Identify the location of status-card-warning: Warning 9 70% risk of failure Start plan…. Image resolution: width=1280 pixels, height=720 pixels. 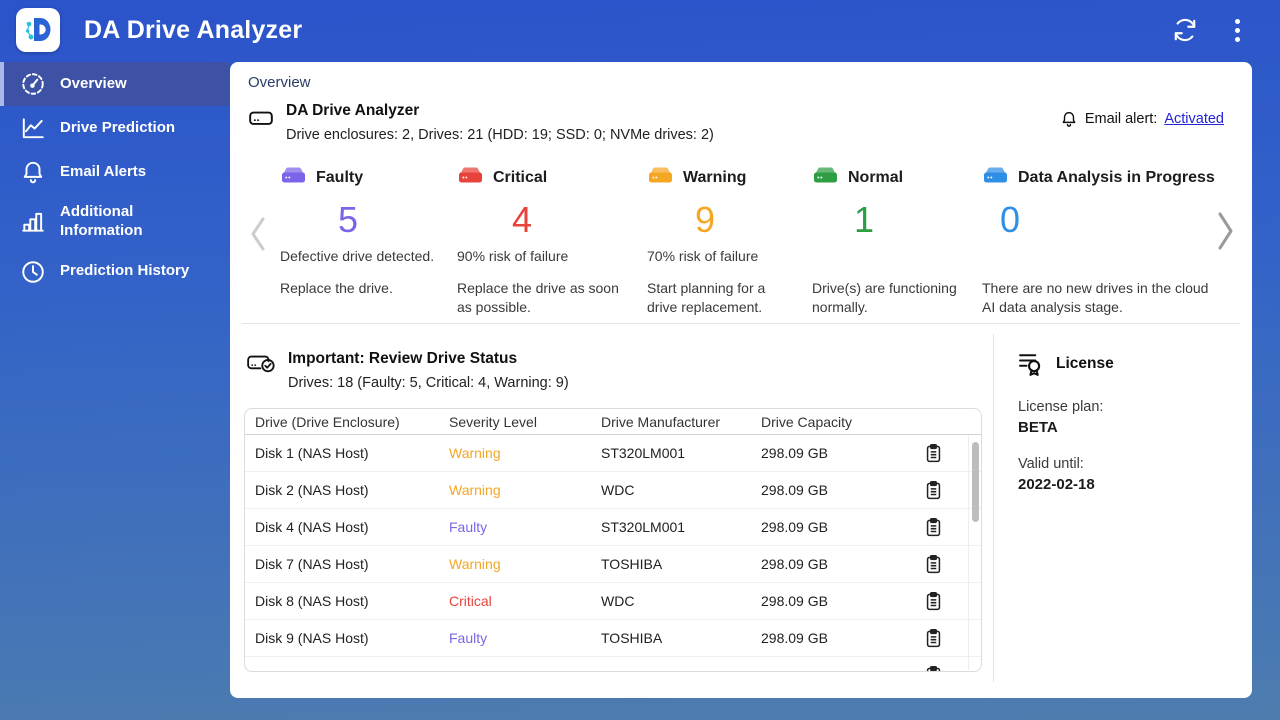
(729, 241).